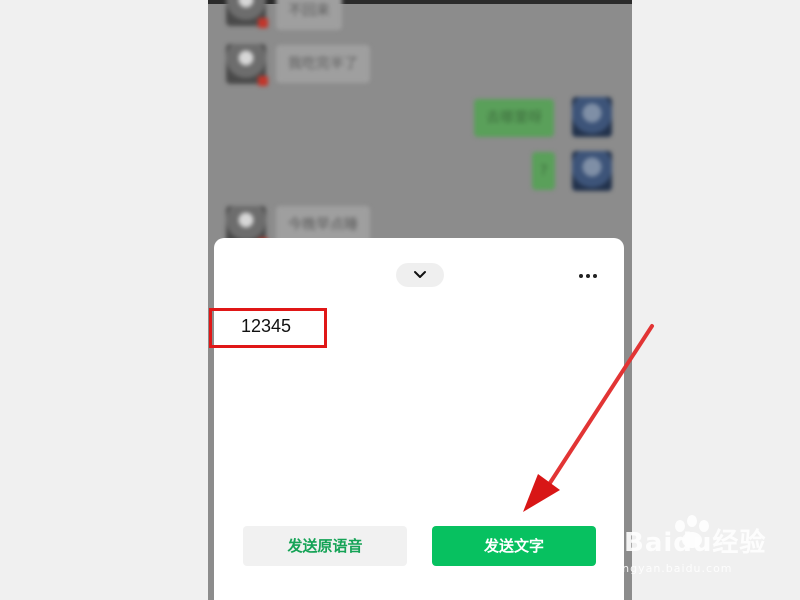  I want to click on watermark-brand: Baidu经验, so click(695, 543).